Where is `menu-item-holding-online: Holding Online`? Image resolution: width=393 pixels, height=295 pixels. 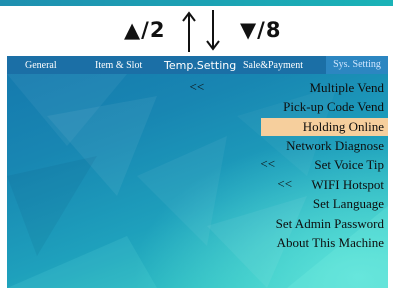 menu-item-holding-online: Holding Online is located at coordinates (324, 127).